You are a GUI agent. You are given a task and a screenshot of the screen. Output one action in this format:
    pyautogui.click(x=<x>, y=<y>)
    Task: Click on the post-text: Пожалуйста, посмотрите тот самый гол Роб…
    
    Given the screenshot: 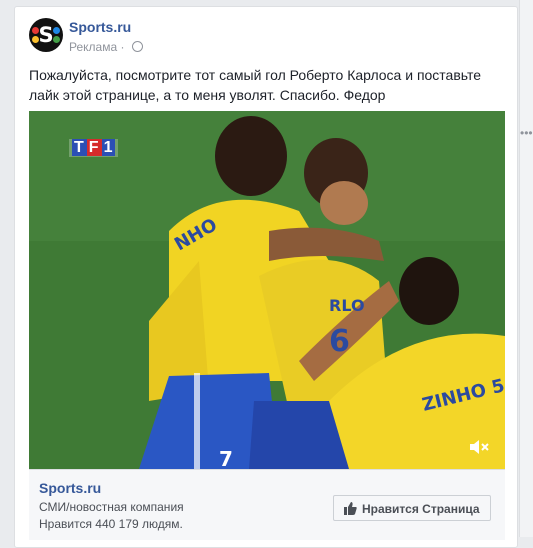 What is the action you would take?
    pyautogui.click(x=255, y=85)
    